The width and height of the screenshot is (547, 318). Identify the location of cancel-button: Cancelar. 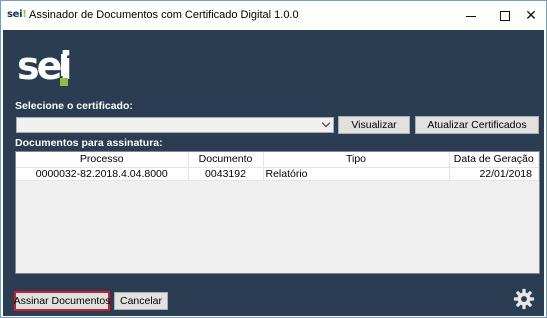
(141, 301).